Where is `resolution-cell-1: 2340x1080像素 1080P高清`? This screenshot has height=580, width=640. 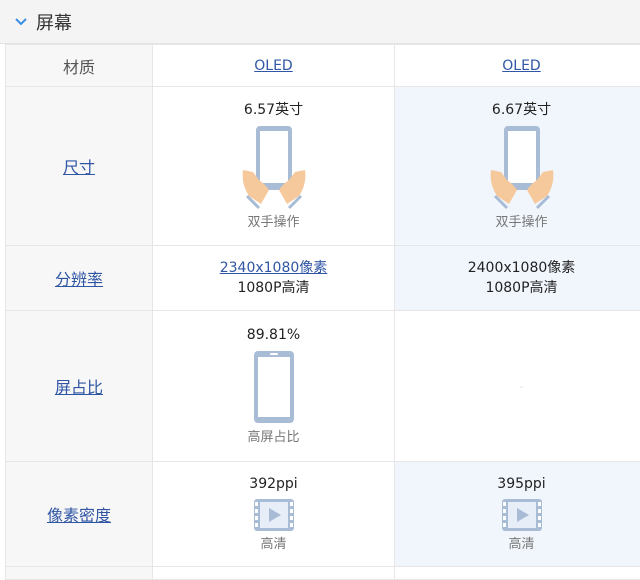 resolution-cell-1: 2340x1080像素 1080P高清 is located at coordinates (274, 278).